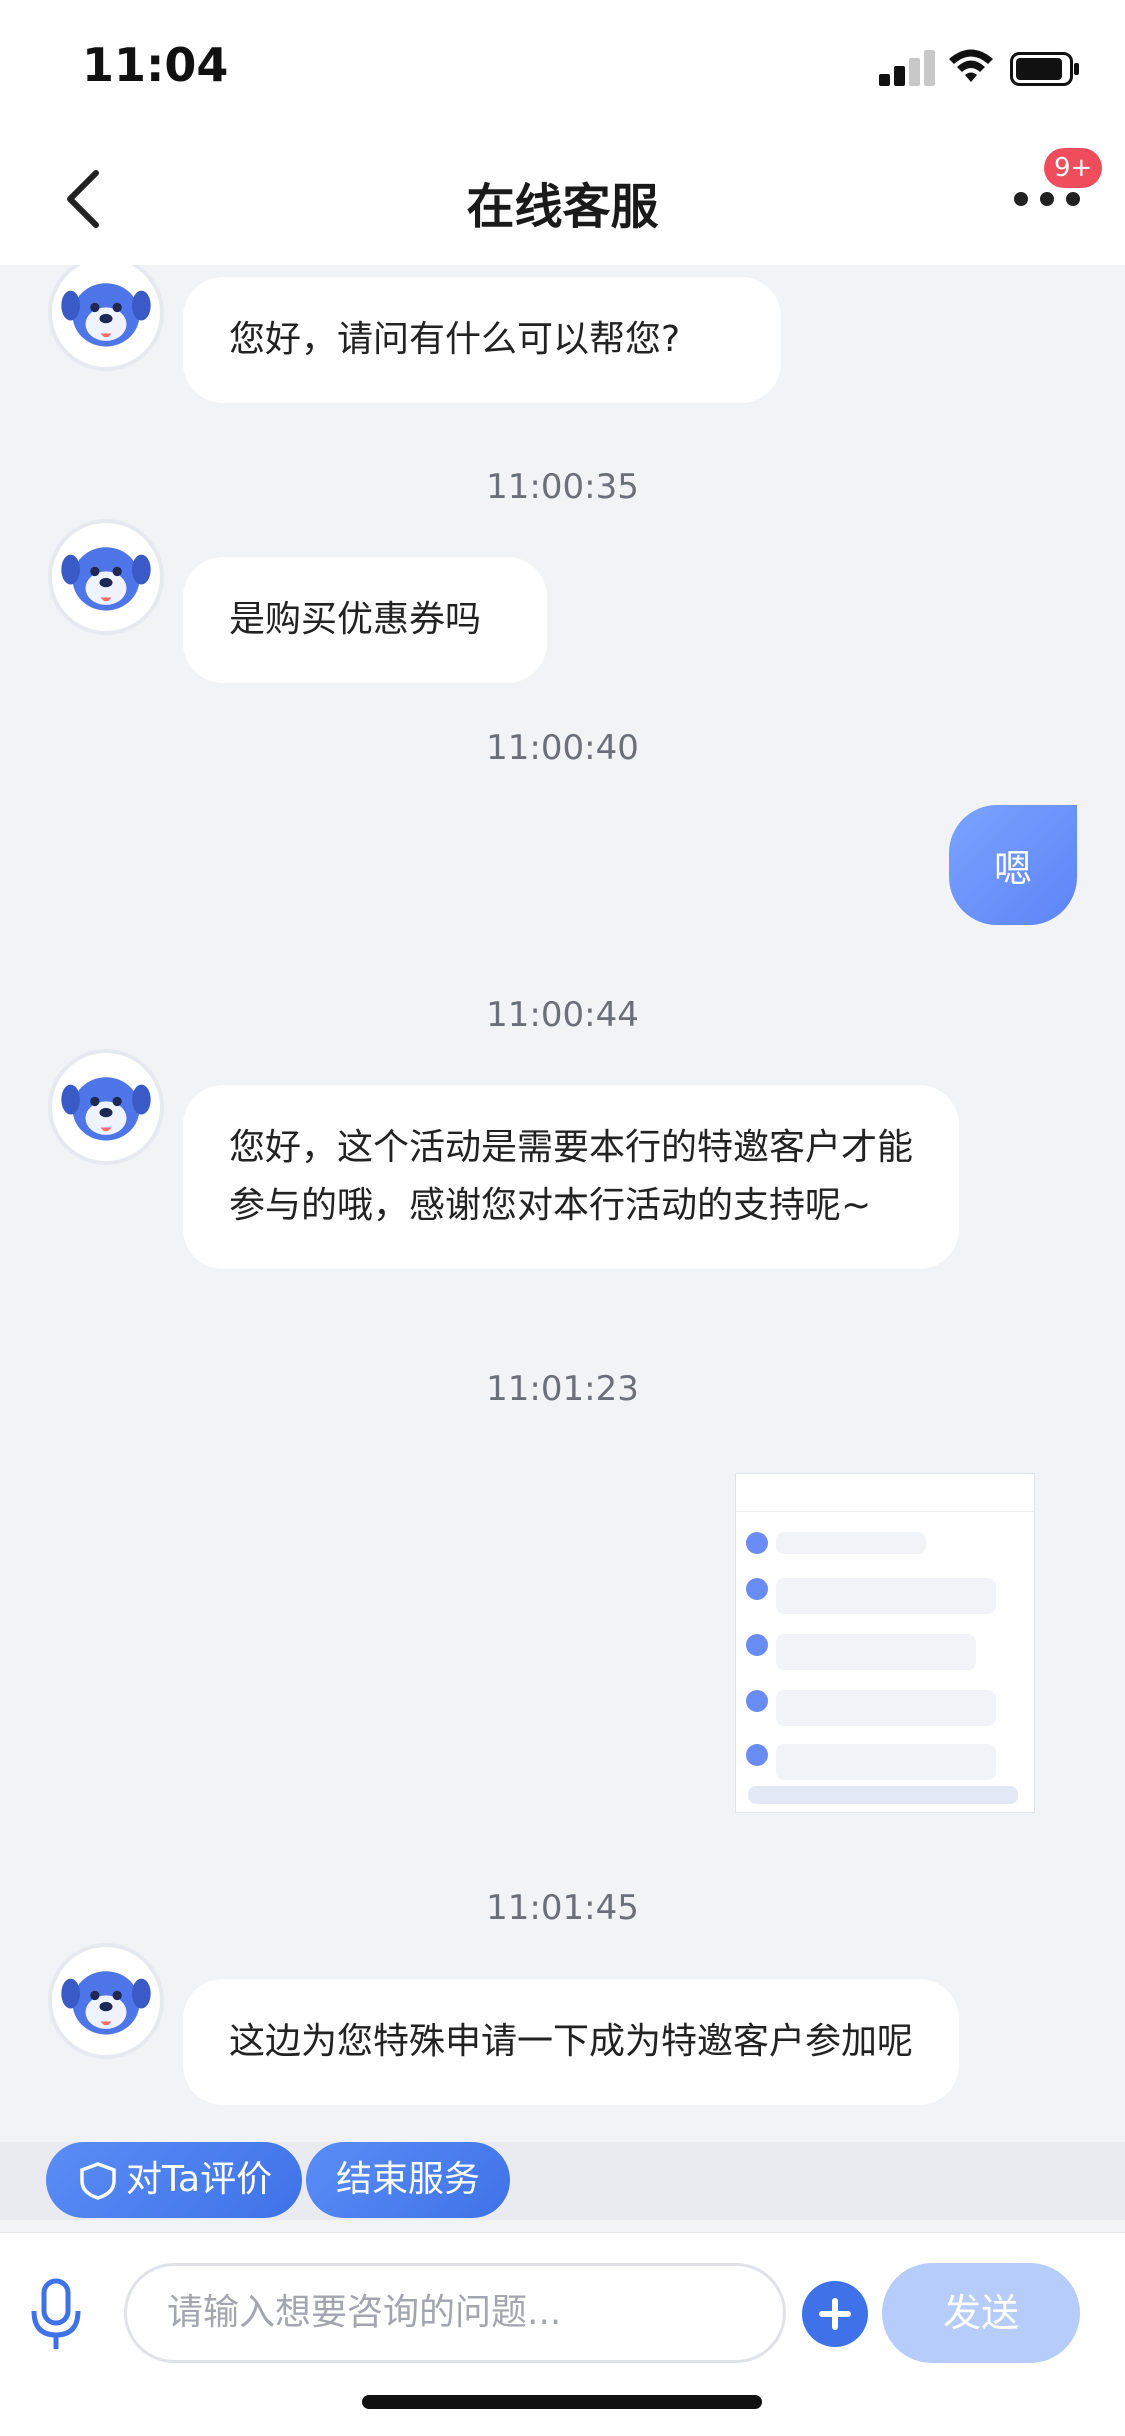 Image resolution: width=1125 pixels, height=2436 pixels. What do you see at coordinates (482, 340) in the screenshot?
I see `agent-message-bubble: 您好，请问有什么可以帮您?` at bounding box center [482, 340].